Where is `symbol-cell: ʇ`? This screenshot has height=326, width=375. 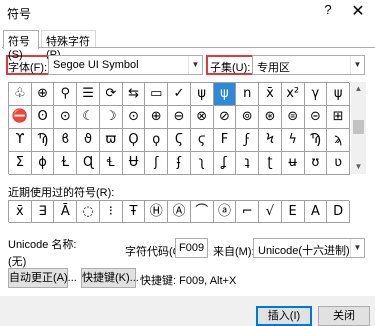 symbol-cell: ʇ is located at coordinates (248, 163).